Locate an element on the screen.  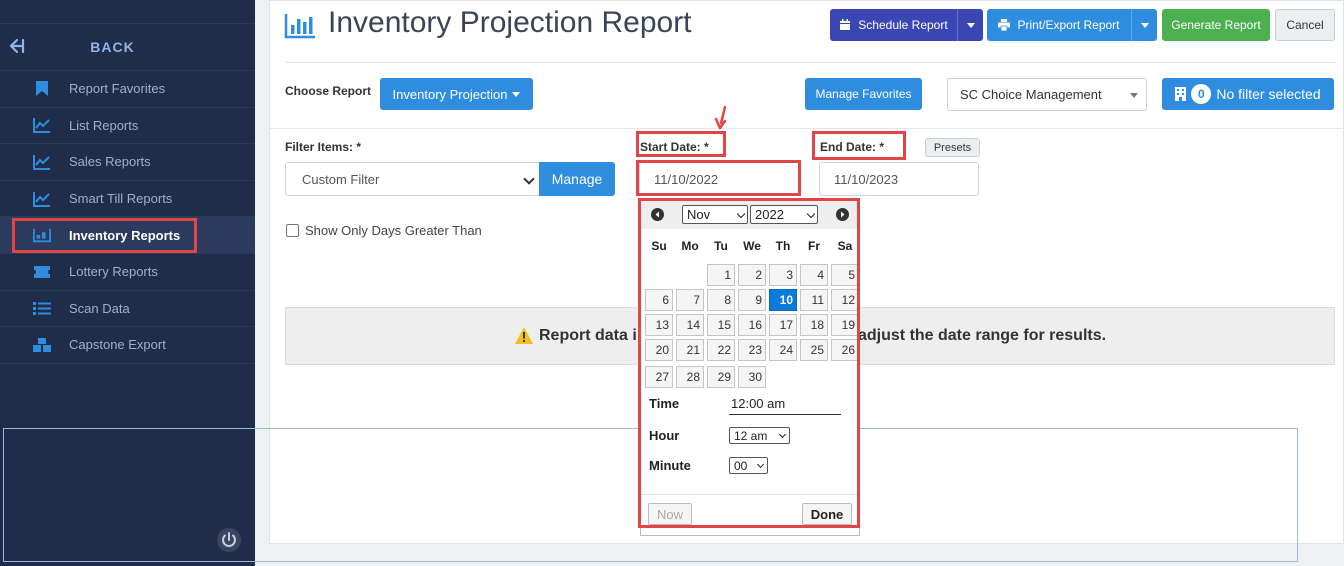
calendar-day: 15 is located at coordinates (721, 325).